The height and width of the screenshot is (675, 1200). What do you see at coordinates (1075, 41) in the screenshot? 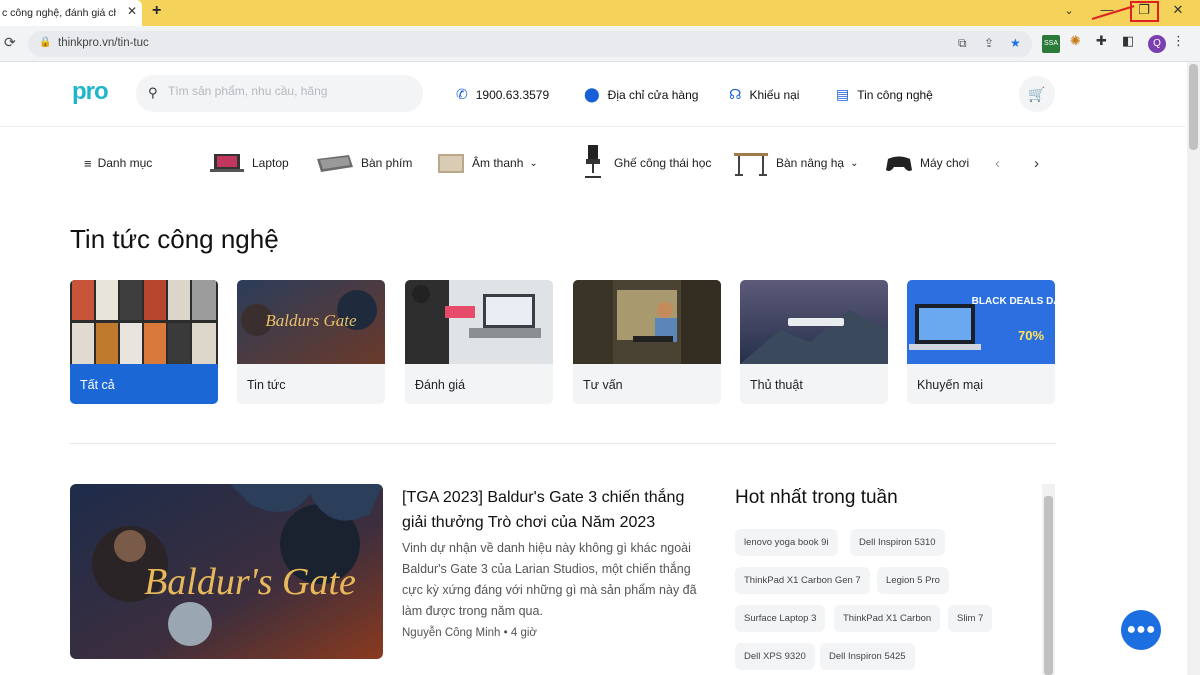
I see `extension-puzzle-color-icon: ✺` at bounding box center [1075, 41].